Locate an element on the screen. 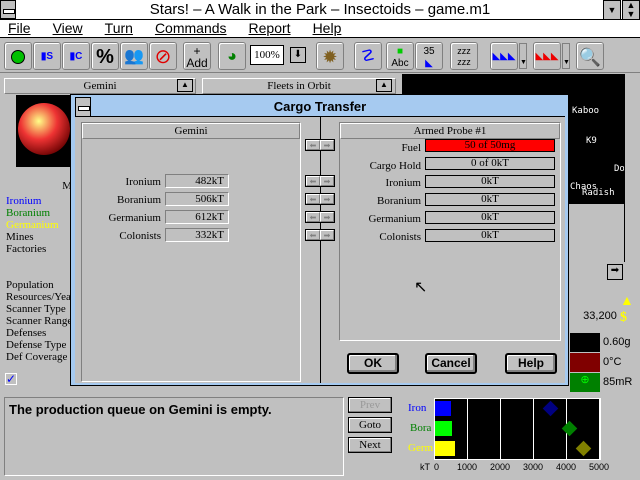 The height and width of the screenshot is (480, 640). no-info-icon: ⊘ is located at coordinates (163, 56).